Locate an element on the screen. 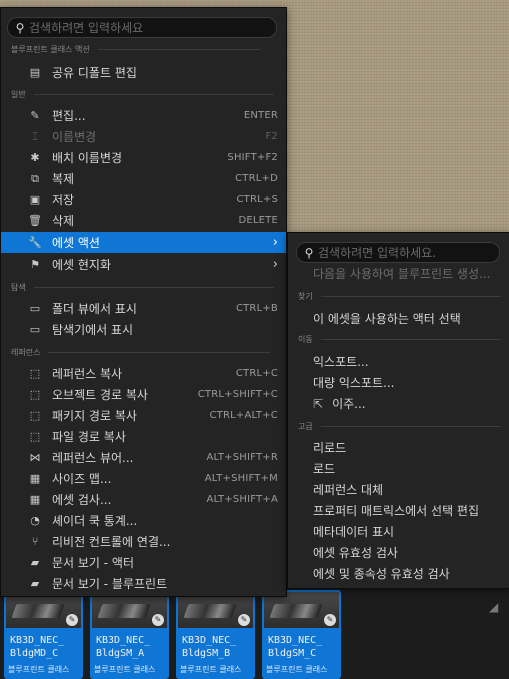  menu-item-docs-actor: ▰ 문서 보기 - 액터 is located at coordinates (143, 562).